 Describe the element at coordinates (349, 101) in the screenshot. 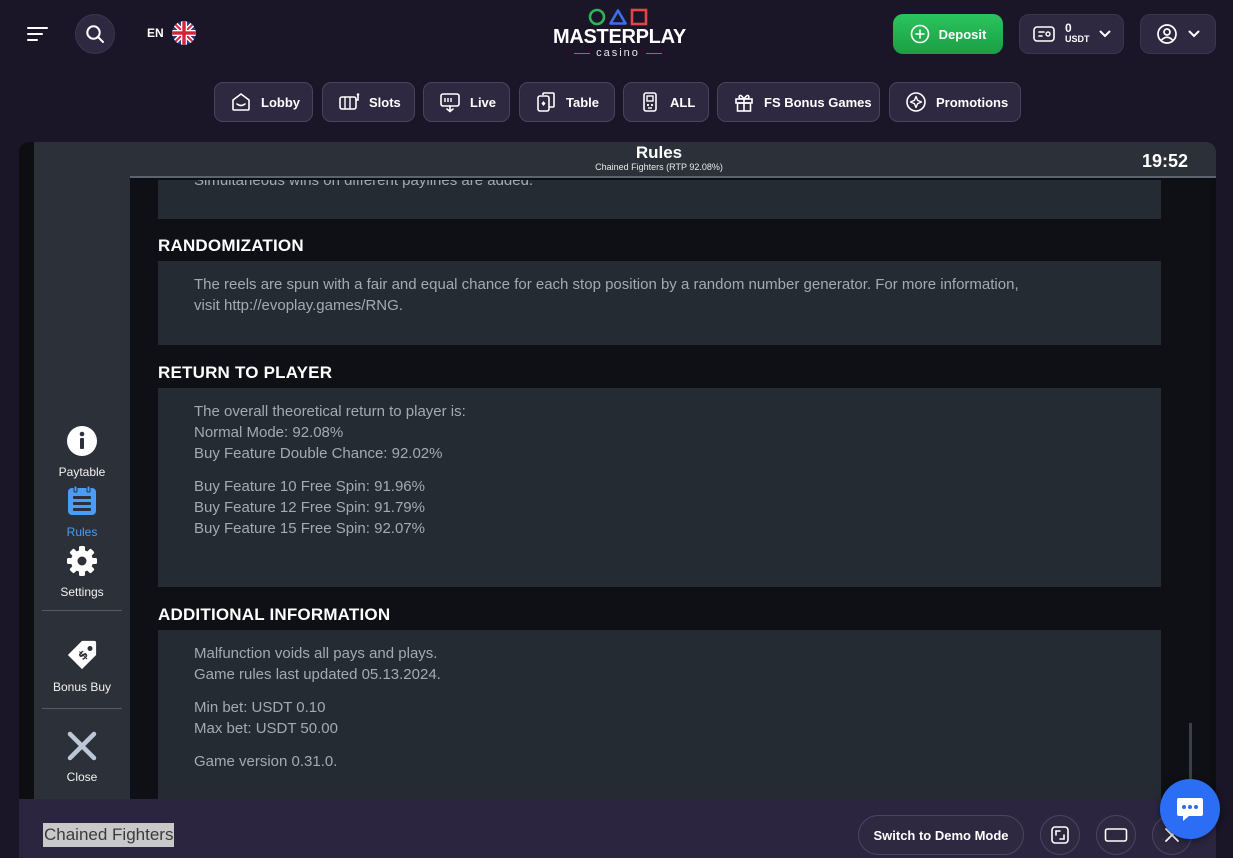

I see `slots-icon` at that location.